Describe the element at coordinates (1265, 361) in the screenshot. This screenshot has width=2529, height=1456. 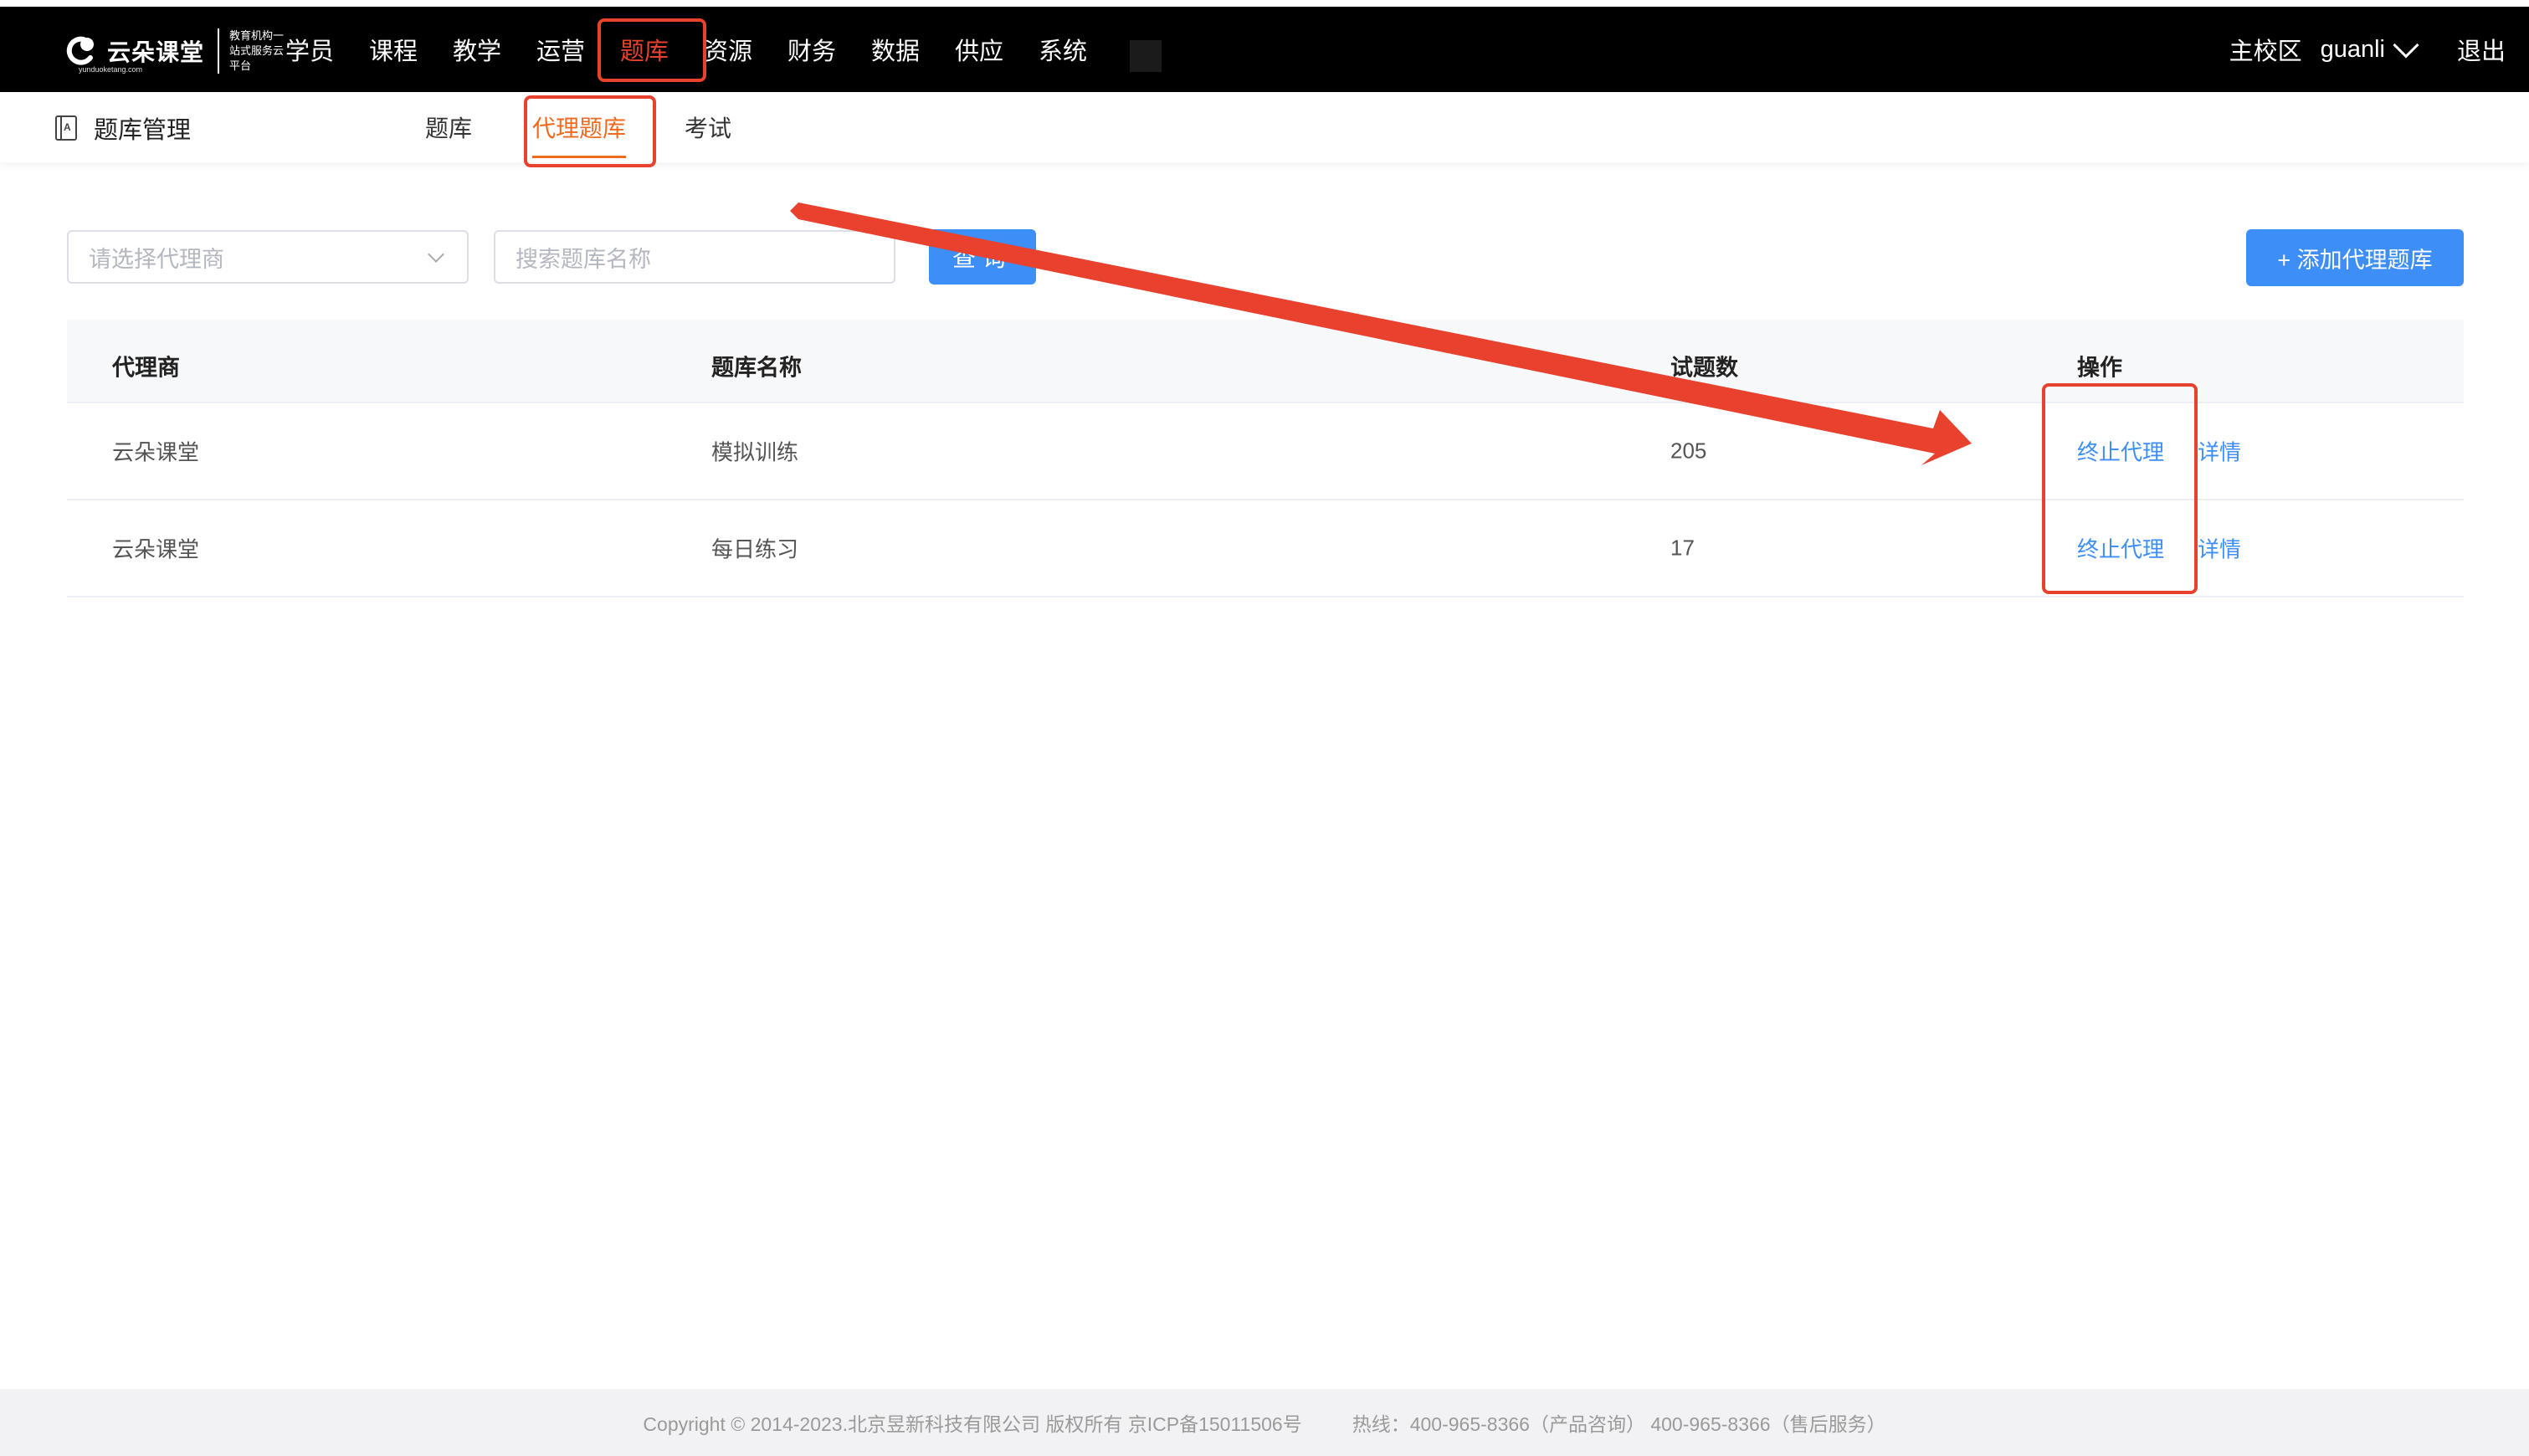
I see `table-header: 代理商 题库名称 试题数 操作` at that location.